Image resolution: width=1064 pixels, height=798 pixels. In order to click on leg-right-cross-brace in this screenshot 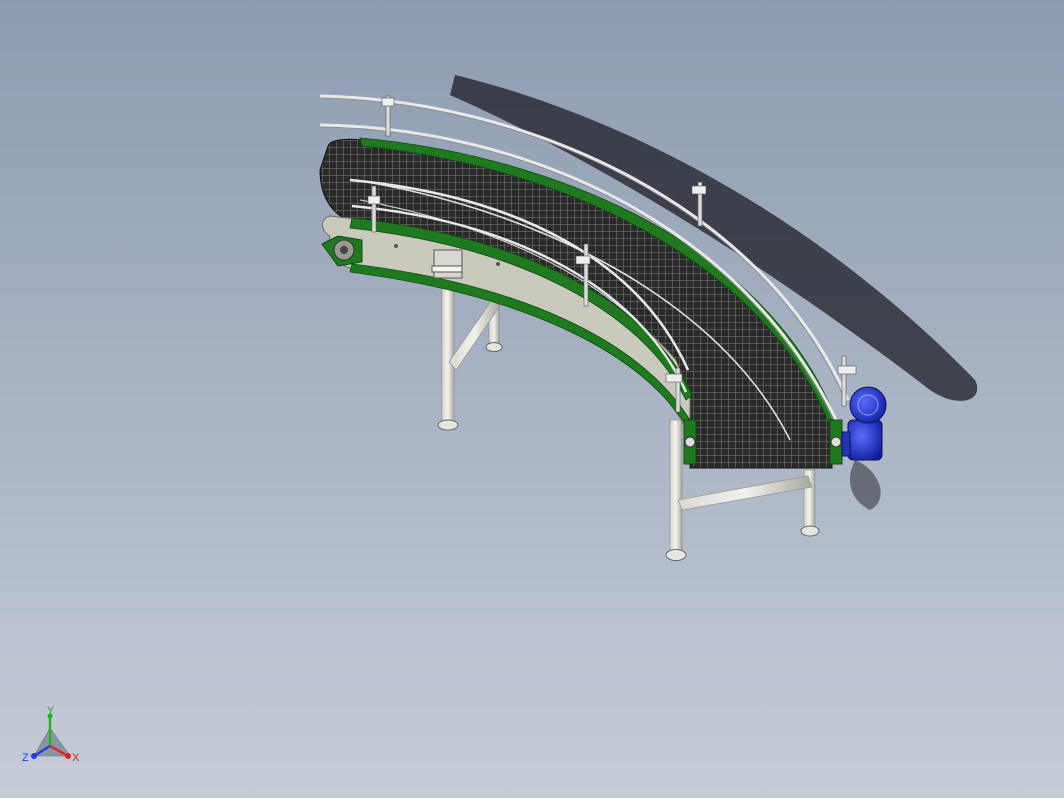, I will do `click(745, 493)`.